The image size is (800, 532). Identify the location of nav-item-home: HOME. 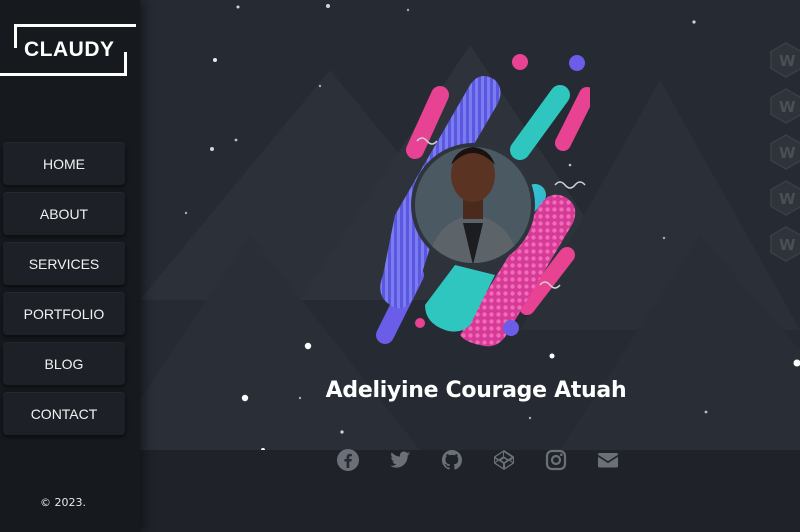
(64, 163).